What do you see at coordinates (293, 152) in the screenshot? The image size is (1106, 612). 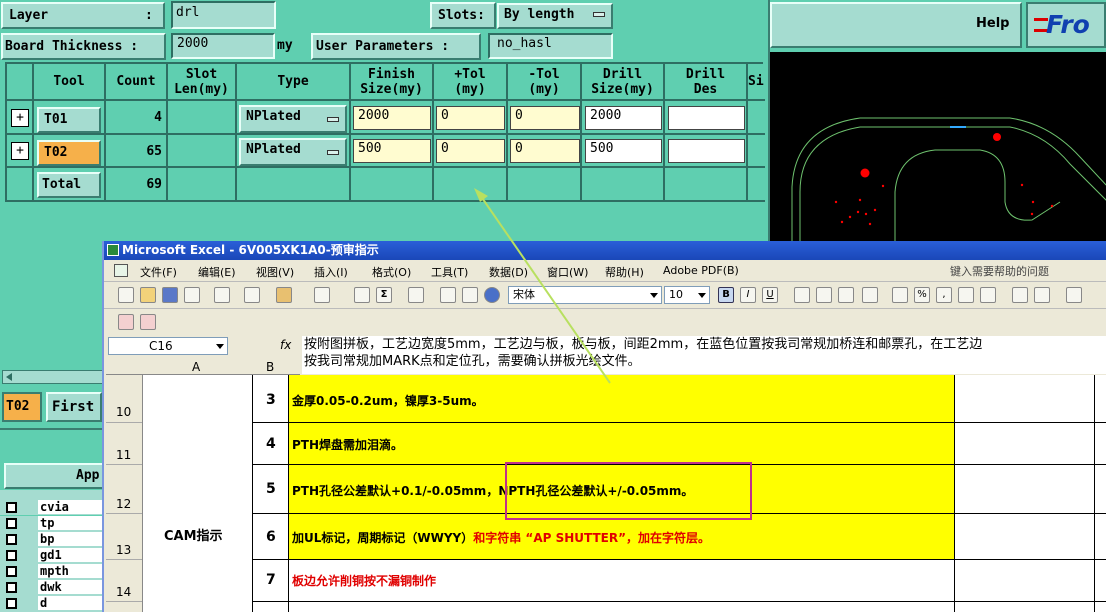 I see `type-select-t02: NPlated` at bounding box center [293, 152].